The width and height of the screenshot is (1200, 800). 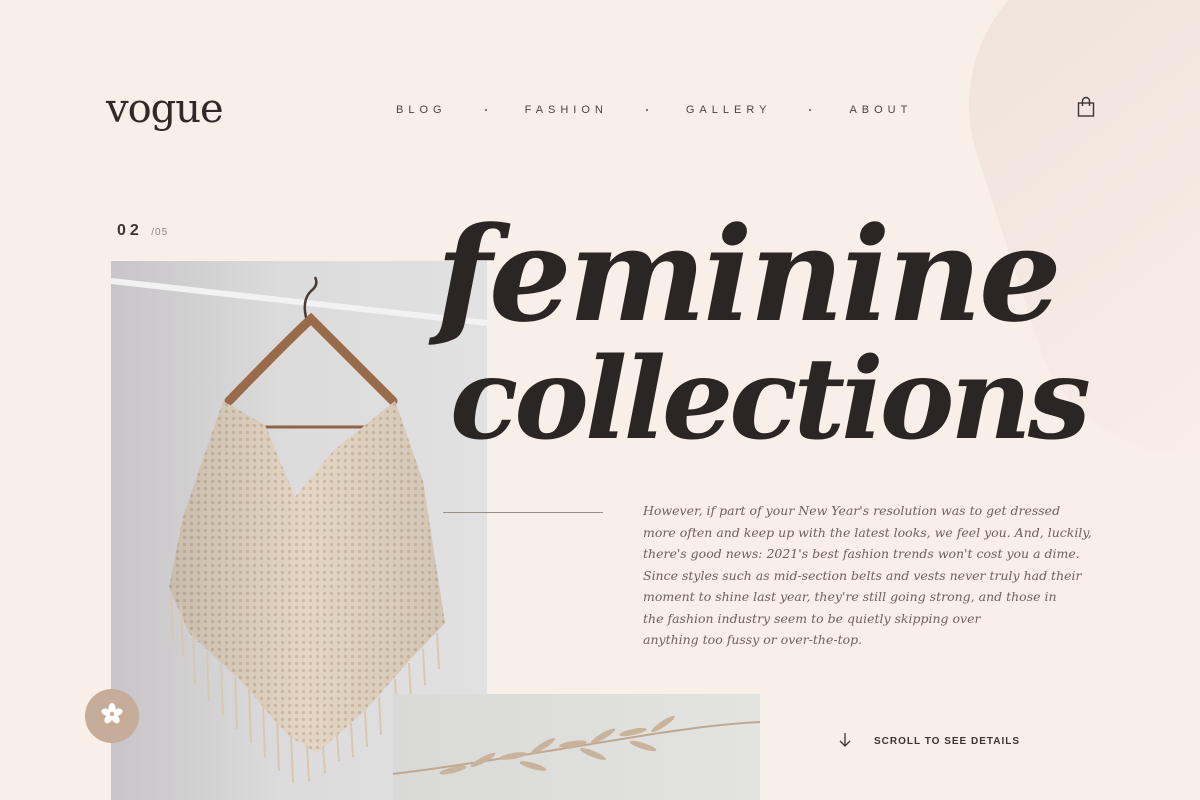 I want to click on scroll-label: SCROLL TO SEE DETAILS, so click(x=947, y=741).